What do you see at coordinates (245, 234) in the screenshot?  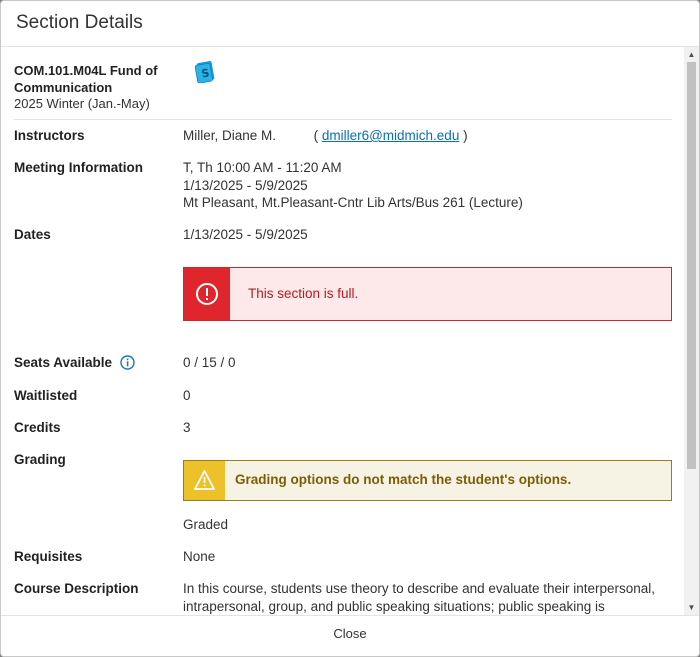 I see `dates-value: 1/13/2025 - 5/9/2025` at bounding box center [245, 234].